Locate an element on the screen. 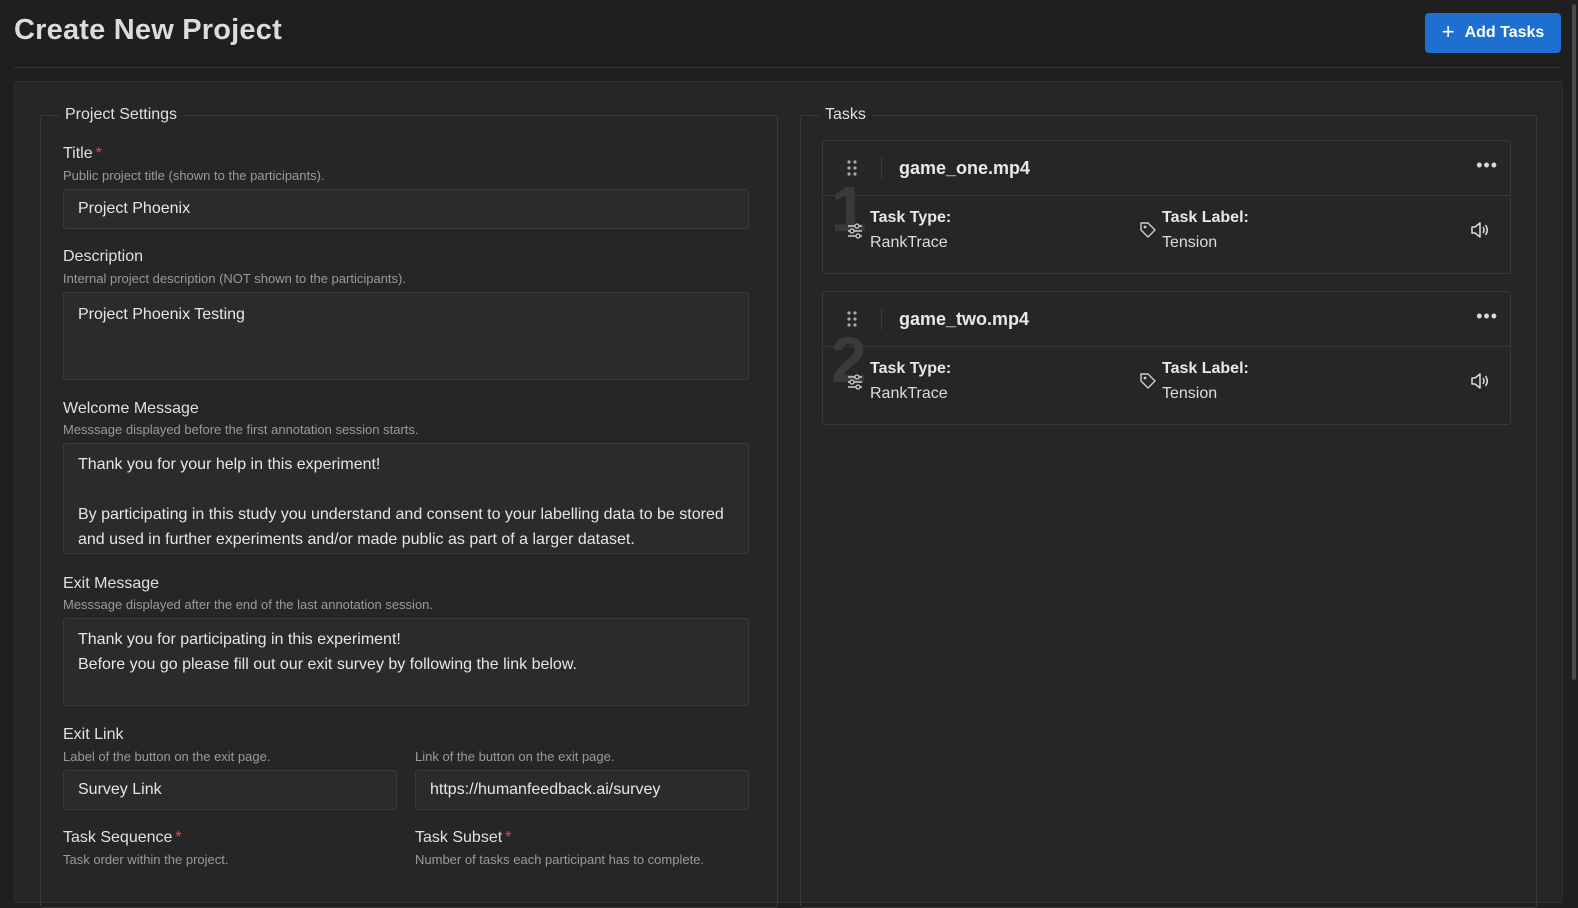 This screenshot has height=908, width=1578. title-input: Project Phoenix is located at coordinates (406, 209).